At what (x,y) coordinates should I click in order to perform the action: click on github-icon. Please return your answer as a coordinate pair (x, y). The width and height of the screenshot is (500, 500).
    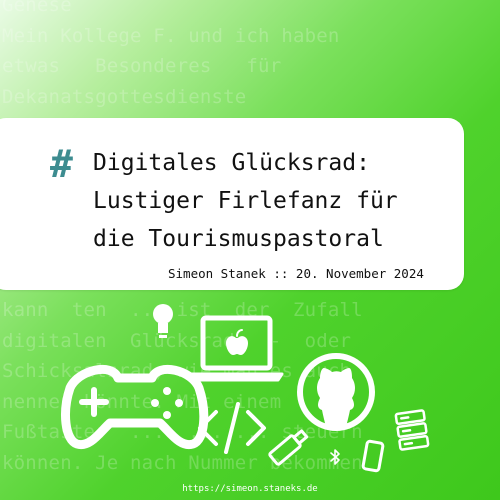
    Looking at the image, I should click on (336, 392).